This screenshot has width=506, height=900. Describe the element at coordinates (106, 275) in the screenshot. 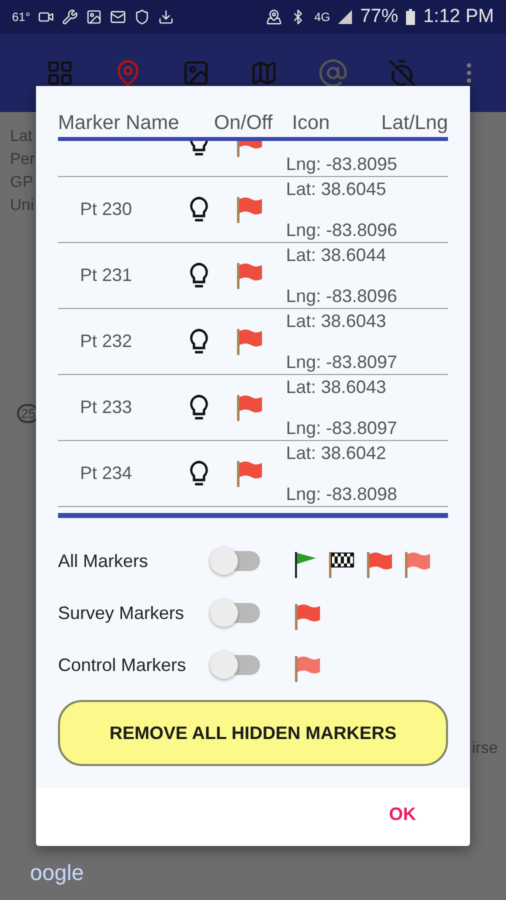

I see `marker-name: Pt 231` at that location.